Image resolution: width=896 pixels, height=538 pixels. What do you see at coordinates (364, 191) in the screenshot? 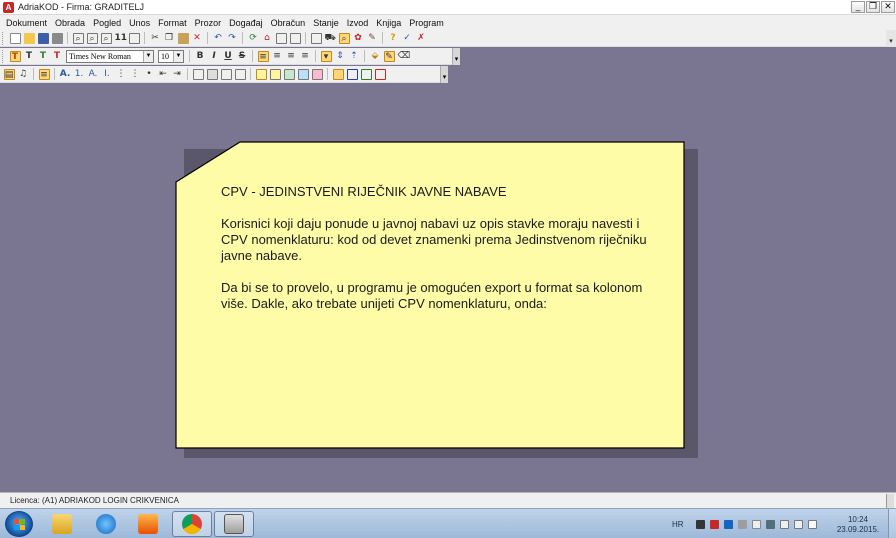
I see `note-heading: CPV - JEDINSTVENI RIJEČNIK JAVNE NABAVE` at bounding box center [364, 191].